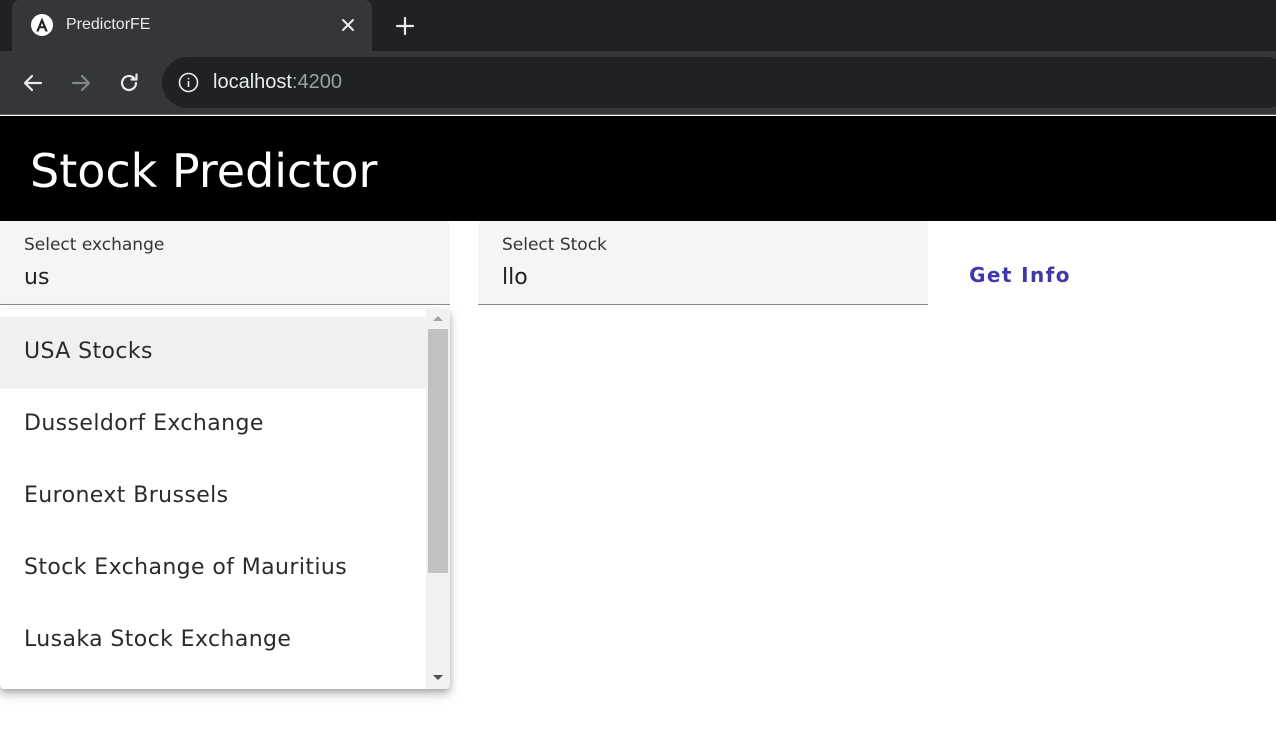 This screenshot has width=1276, height=748. I want to click on option-label: Dusseldorf Exchange, so click(144, 423).